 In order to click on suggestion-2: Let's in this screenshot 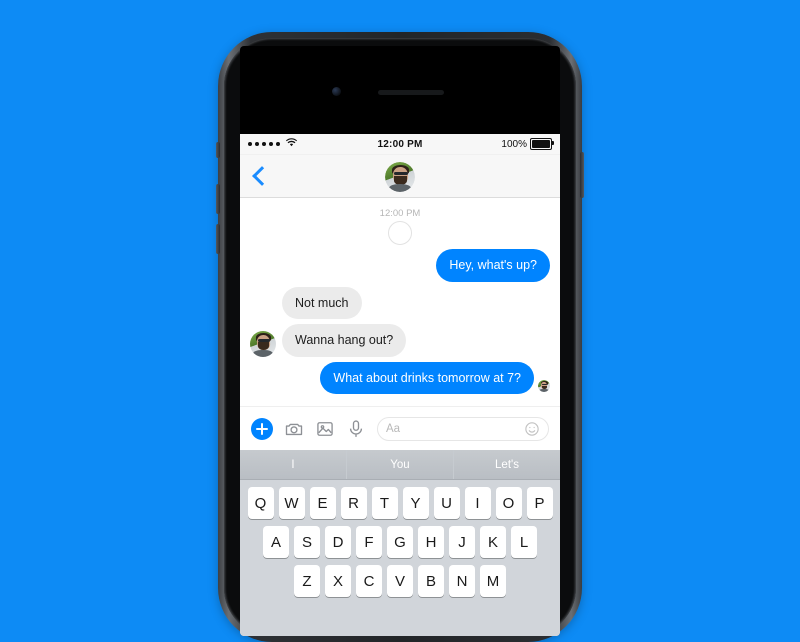, I will do `click(506, 464)`.